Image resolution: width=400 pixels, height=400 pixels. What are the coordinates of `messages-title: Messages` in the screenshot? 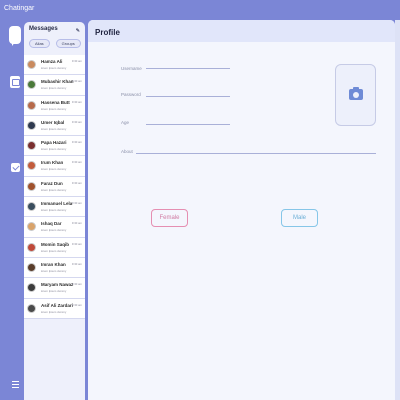 It's located at (43, 29).